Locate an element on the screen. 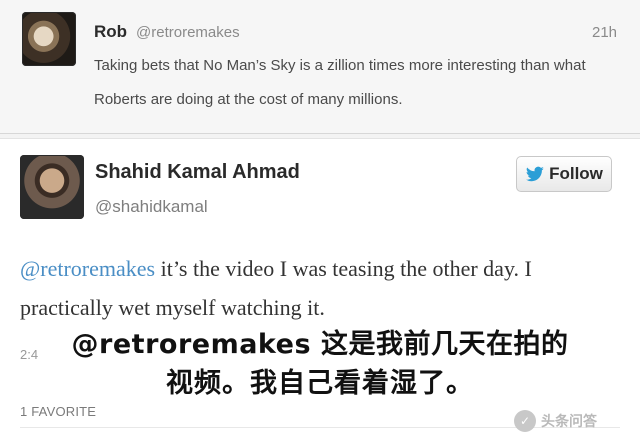  tweet-text-line2: practically wet myself watching it. is located at coordinates (172, 307).